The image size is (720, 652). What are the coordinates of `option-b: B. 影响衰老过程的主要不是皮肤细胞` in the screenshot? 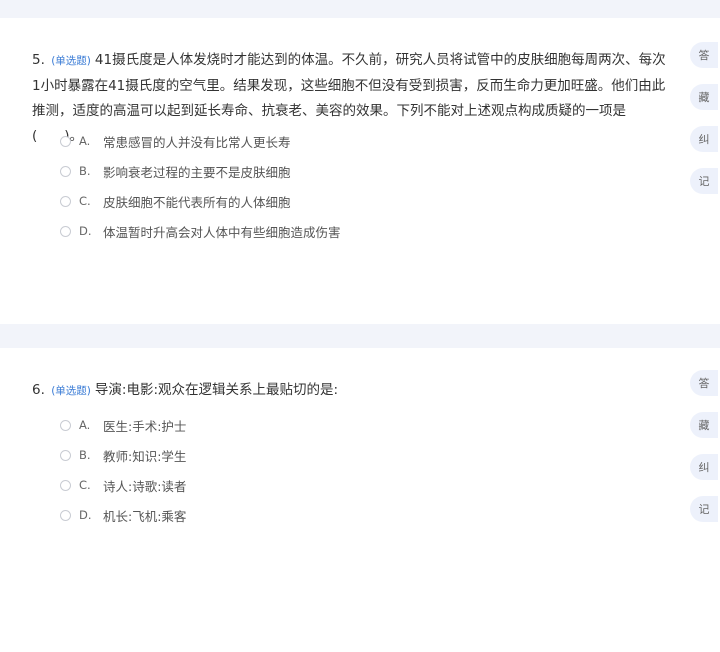 It's located at (360, 171).